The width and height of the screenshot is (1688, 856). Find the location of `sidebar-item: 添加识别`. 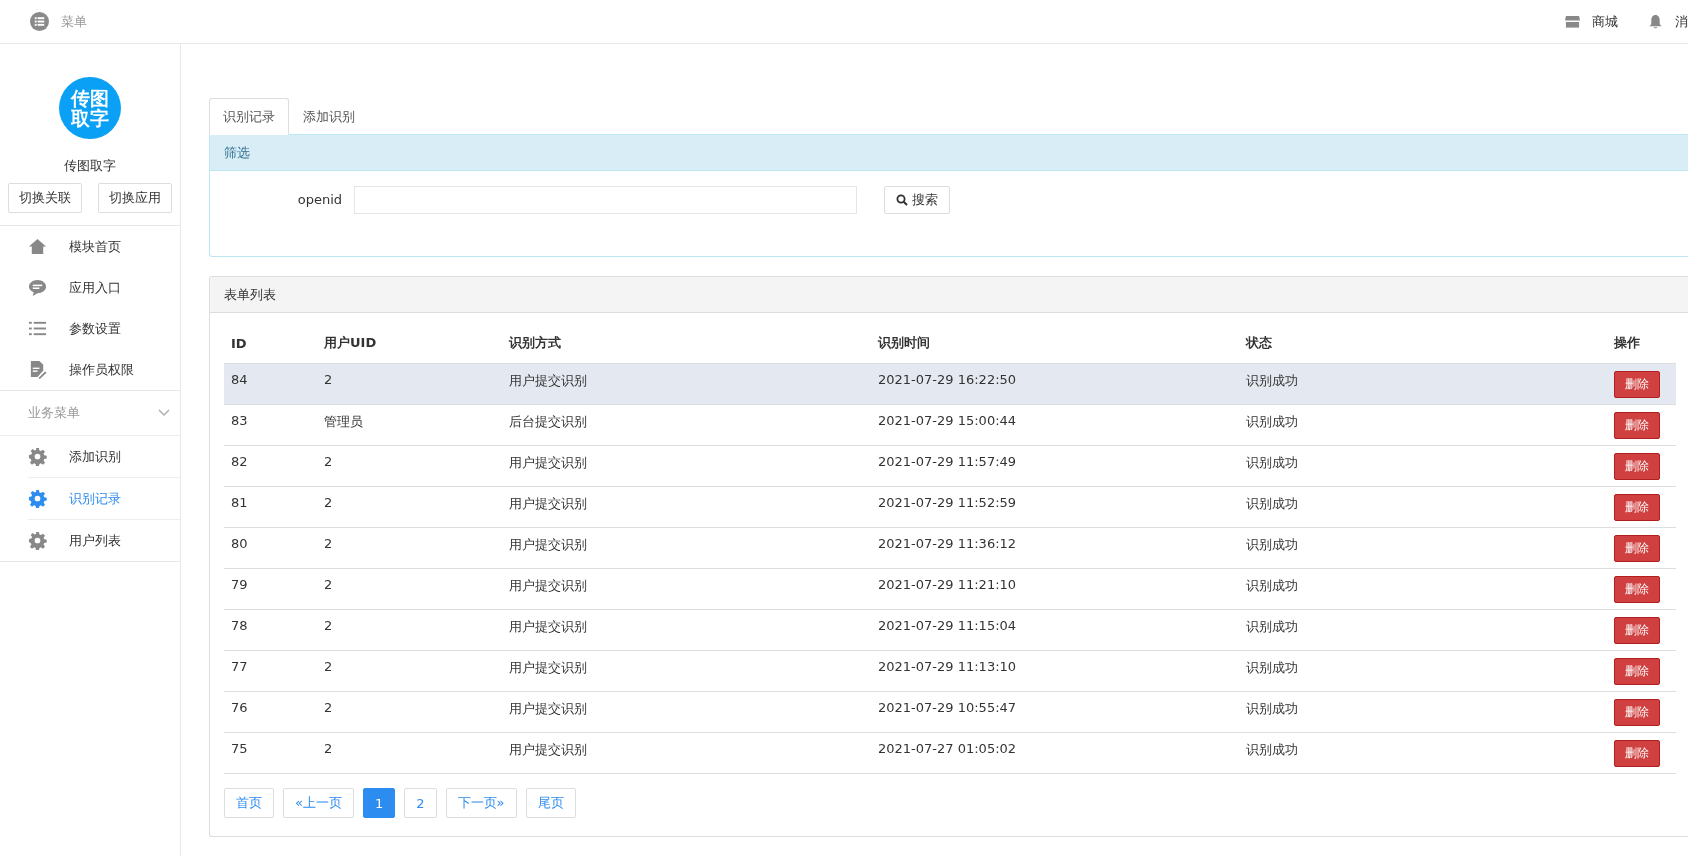

sidebar-item: 添加识别 is located at coordinates (104, 457).